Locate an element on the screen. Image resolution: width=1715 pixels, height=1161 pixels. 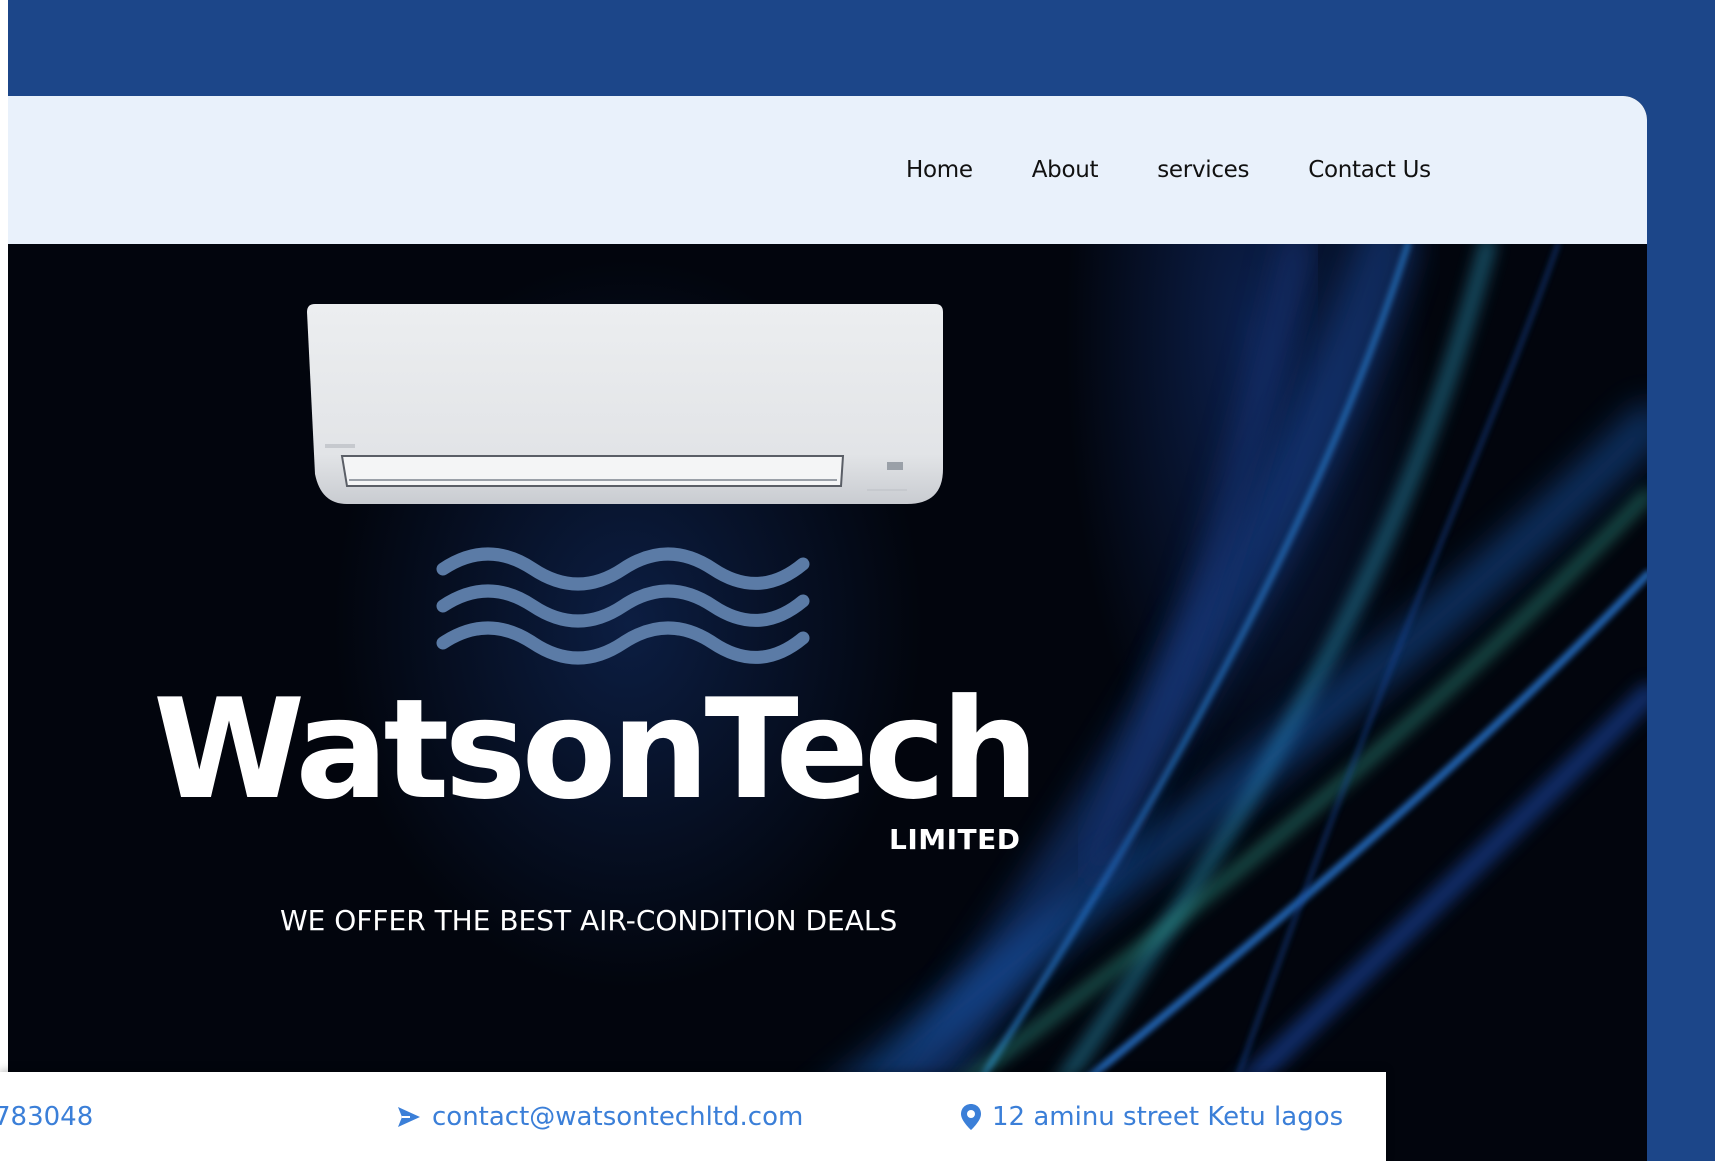
contact-address: 12 aminu street Ketu lagos is located at coordinates (1151, 1116).